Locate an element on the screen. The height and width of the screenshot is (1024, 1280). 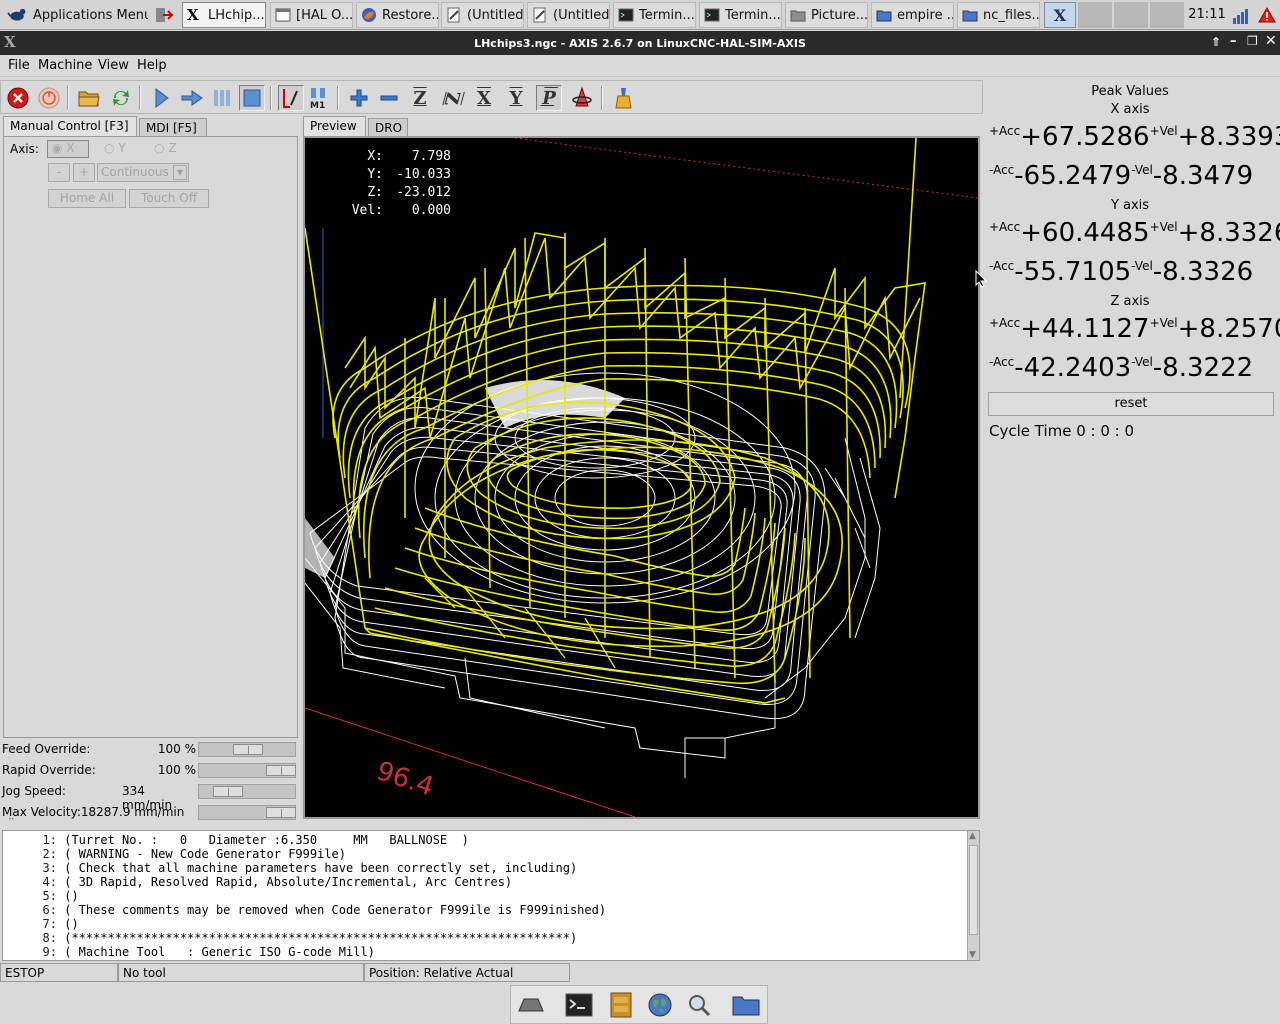
task-untitled-2: (Untitled) is located at coordinates (568, 15).